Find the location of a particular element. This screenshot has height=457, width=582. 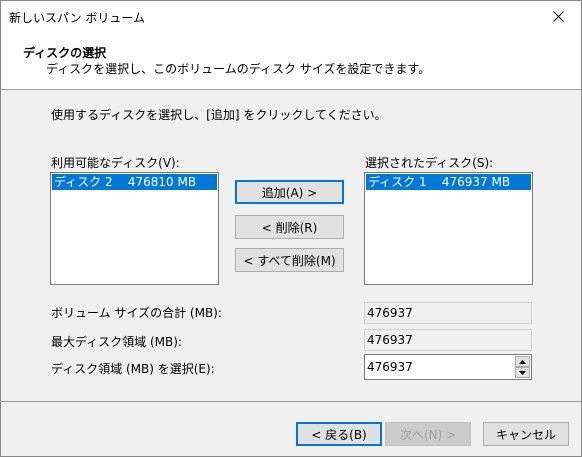

close-button is located at coordinates (558, 16).